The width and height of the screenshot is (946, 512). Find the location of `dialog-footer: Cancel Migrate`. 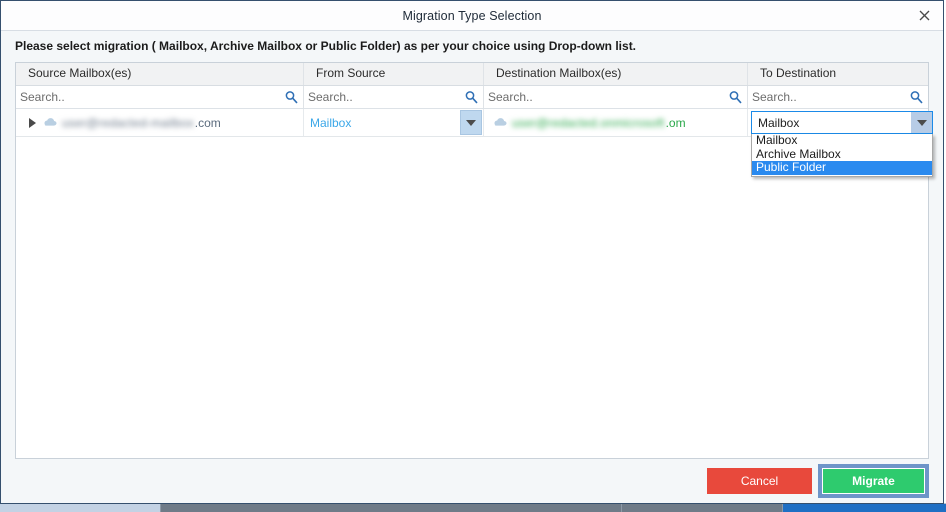

dialog-footer: Cancel Migrate is located at coordinates (472, 481).